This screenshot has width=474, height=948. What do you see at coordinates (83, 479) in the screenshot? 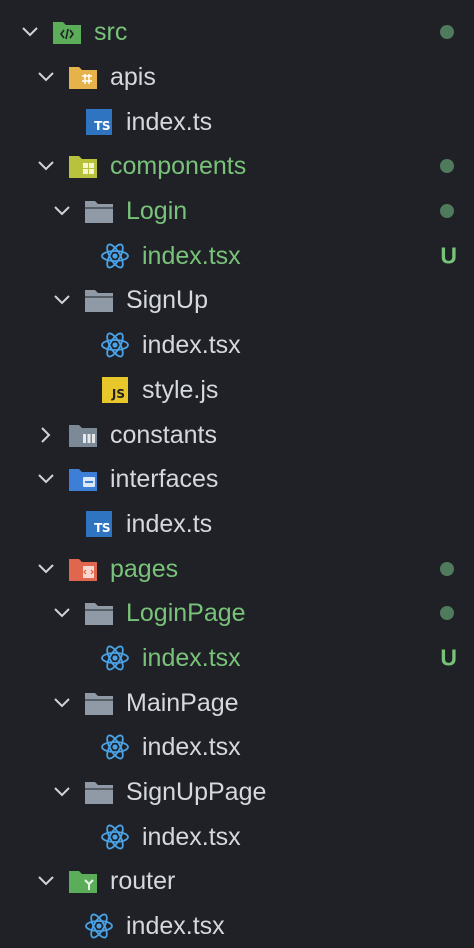
I see `interfaces-folder-icon` at bounding box center [83, 479].